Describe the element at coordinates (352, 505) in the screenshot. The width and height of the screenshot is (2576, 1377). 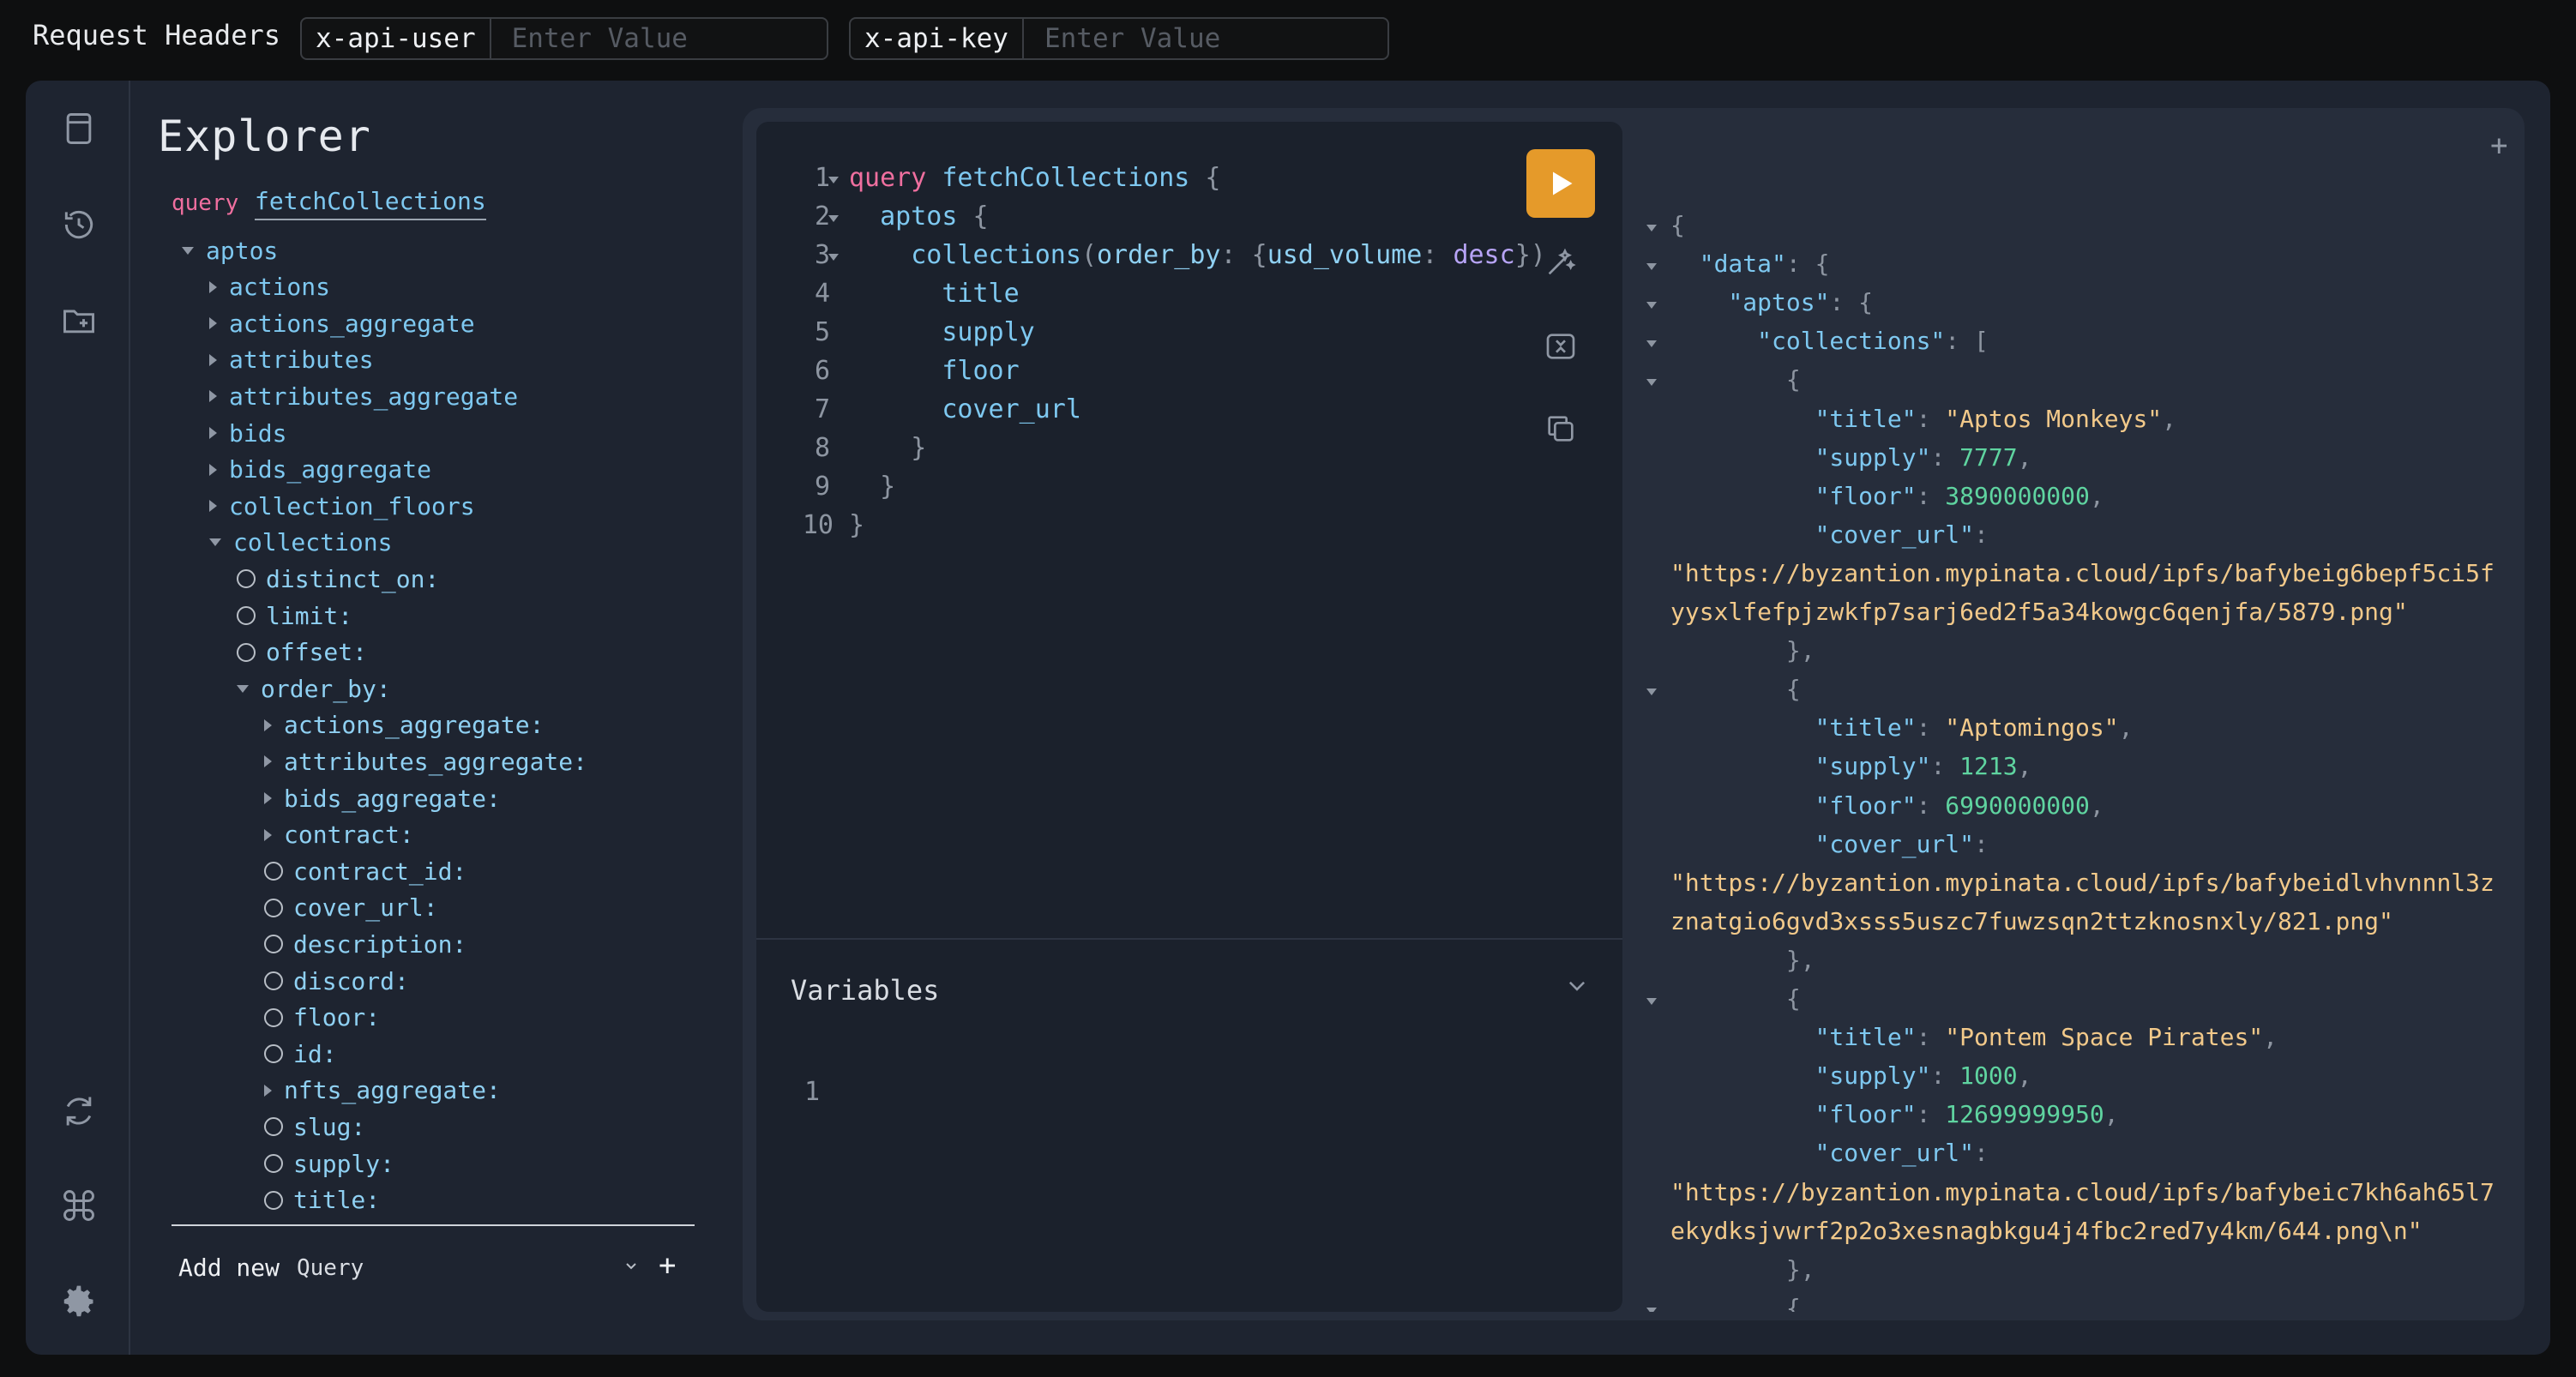
I see `tree-item-label: collection_floors` at that location.